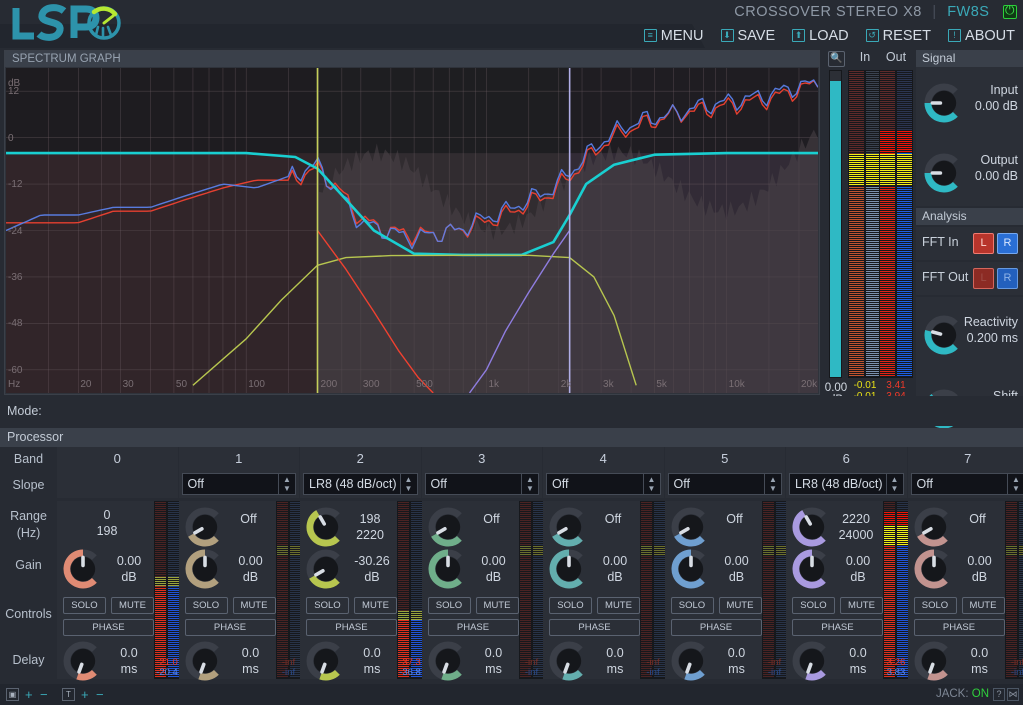  Describe the element at coordinates (944, 335) in the screenshot. I see `reactivity-knob` at that location.